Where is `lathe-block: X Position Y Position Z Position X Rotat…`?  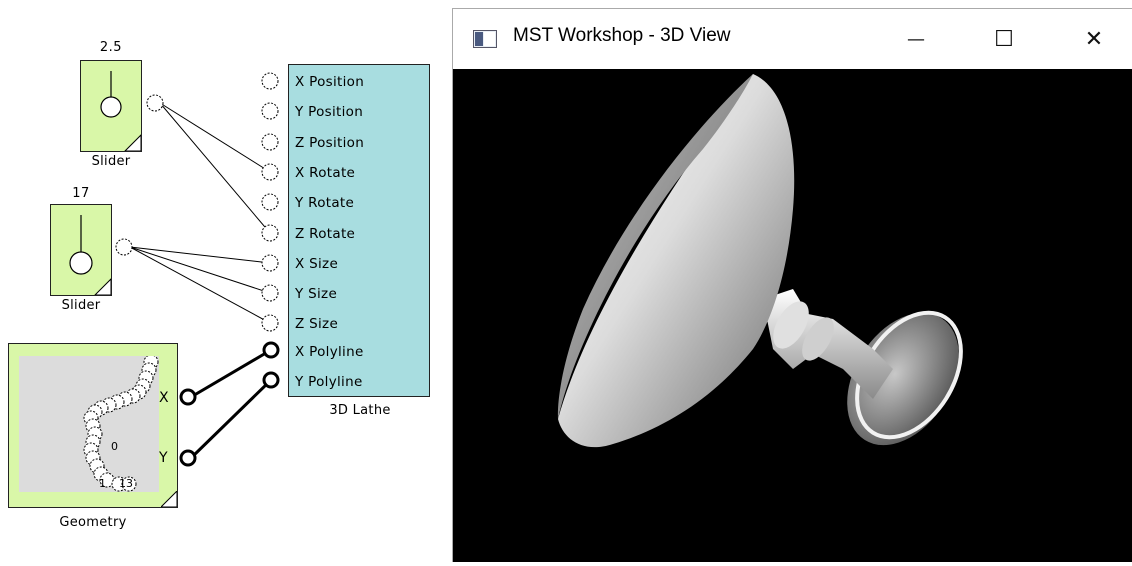
lathe-block: X Position Y Position Z Position X Rotat… is located at coordinates (359, 230).